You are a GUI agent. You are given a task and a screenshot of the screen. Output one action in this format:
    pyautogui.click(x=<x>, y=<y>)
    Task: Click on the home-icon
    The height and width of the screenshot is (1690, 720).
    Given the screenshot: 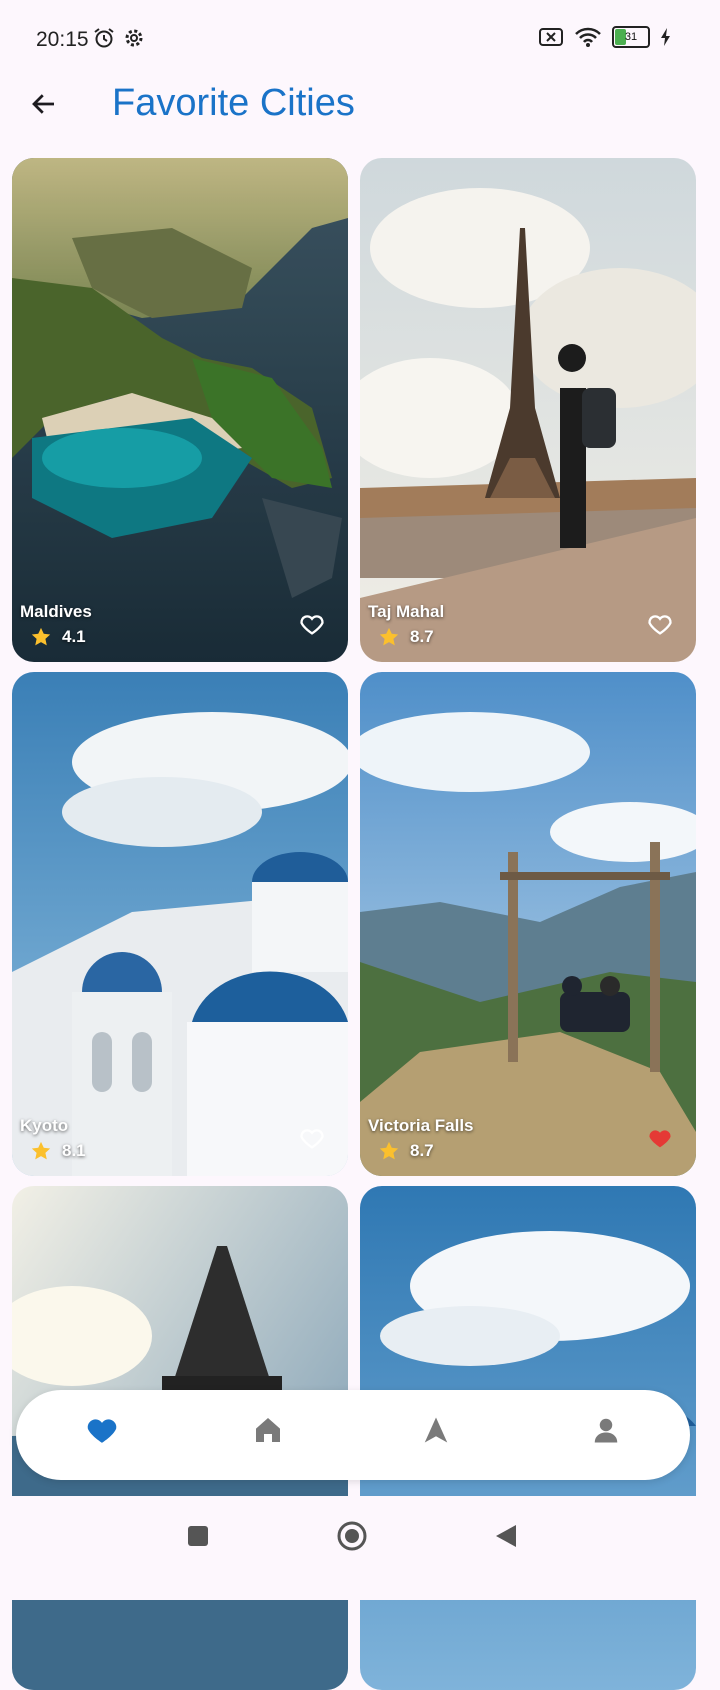 What is the action you would take?
    pyautogui.click(x=268, y=1430)
    